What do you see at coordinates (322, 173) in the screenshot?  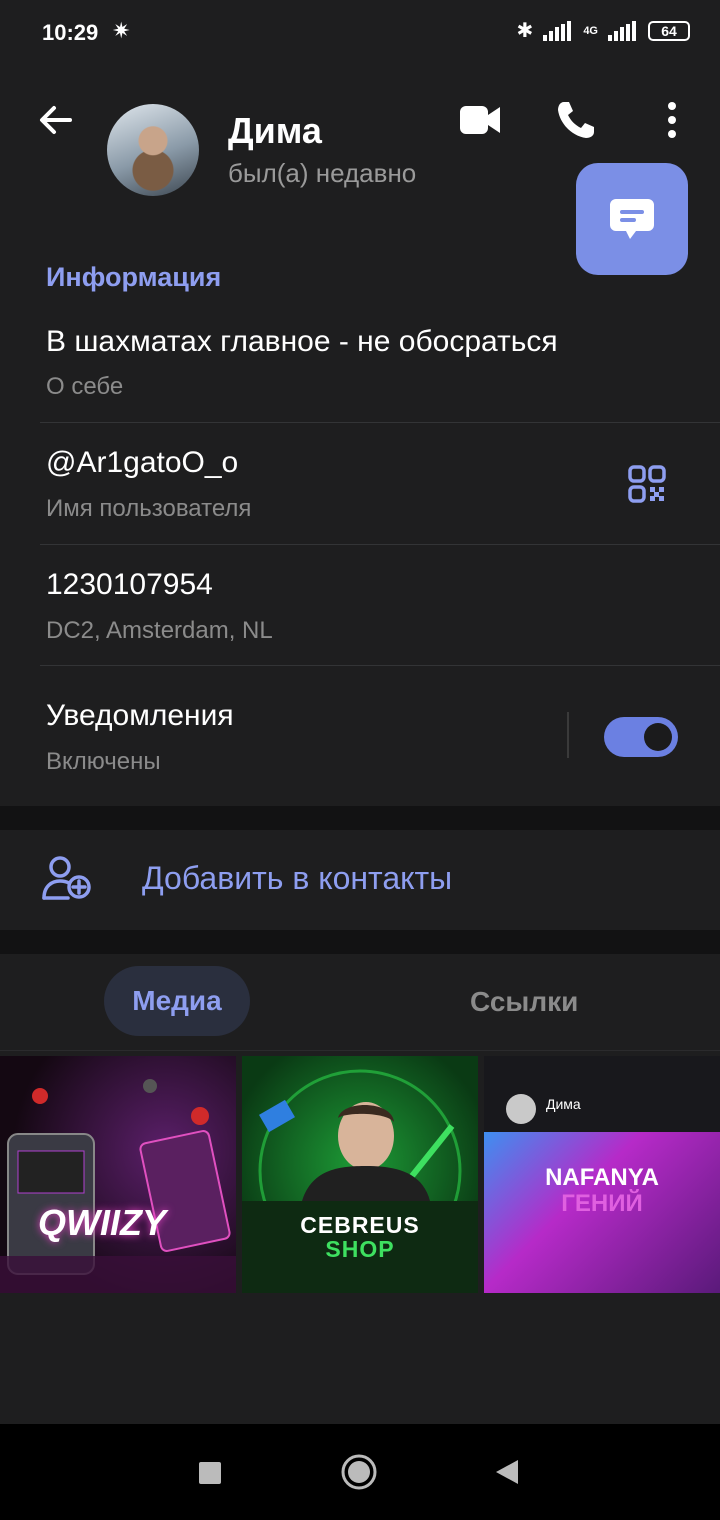 I see `last-seen-status: был(а) недавно` at bounding box center [322, 173].